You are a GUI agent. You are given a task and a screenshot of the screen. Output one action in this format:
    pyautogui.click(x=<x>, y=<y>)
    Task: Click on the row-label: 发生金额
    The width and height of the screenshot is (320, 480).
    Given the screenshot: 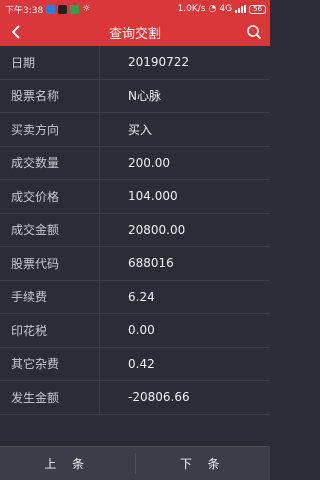 What is the action you would take?
    pyautogui.click(x=50, y=397)
    